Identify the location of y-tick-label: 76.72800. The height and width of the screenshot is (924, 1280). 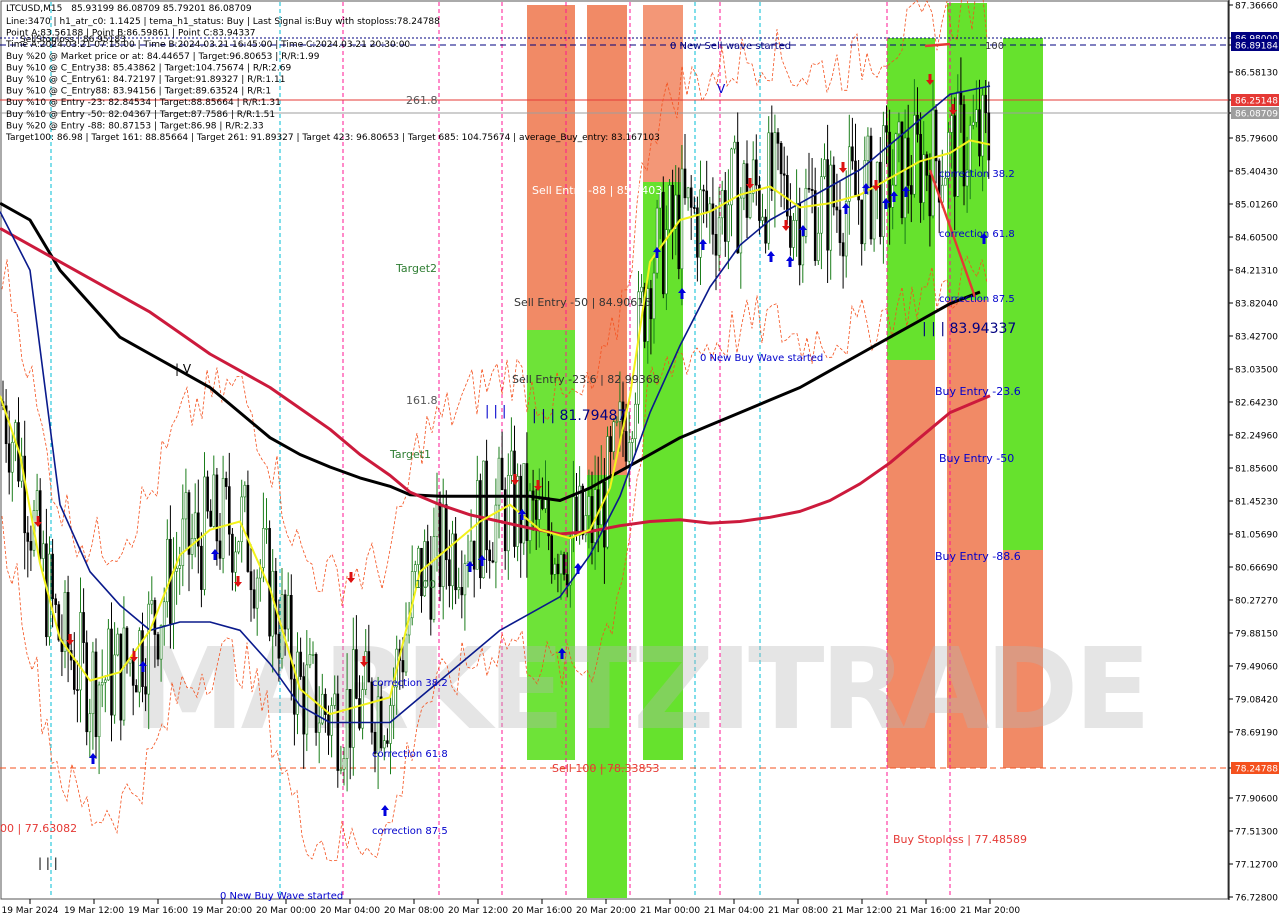
(1256, 899).